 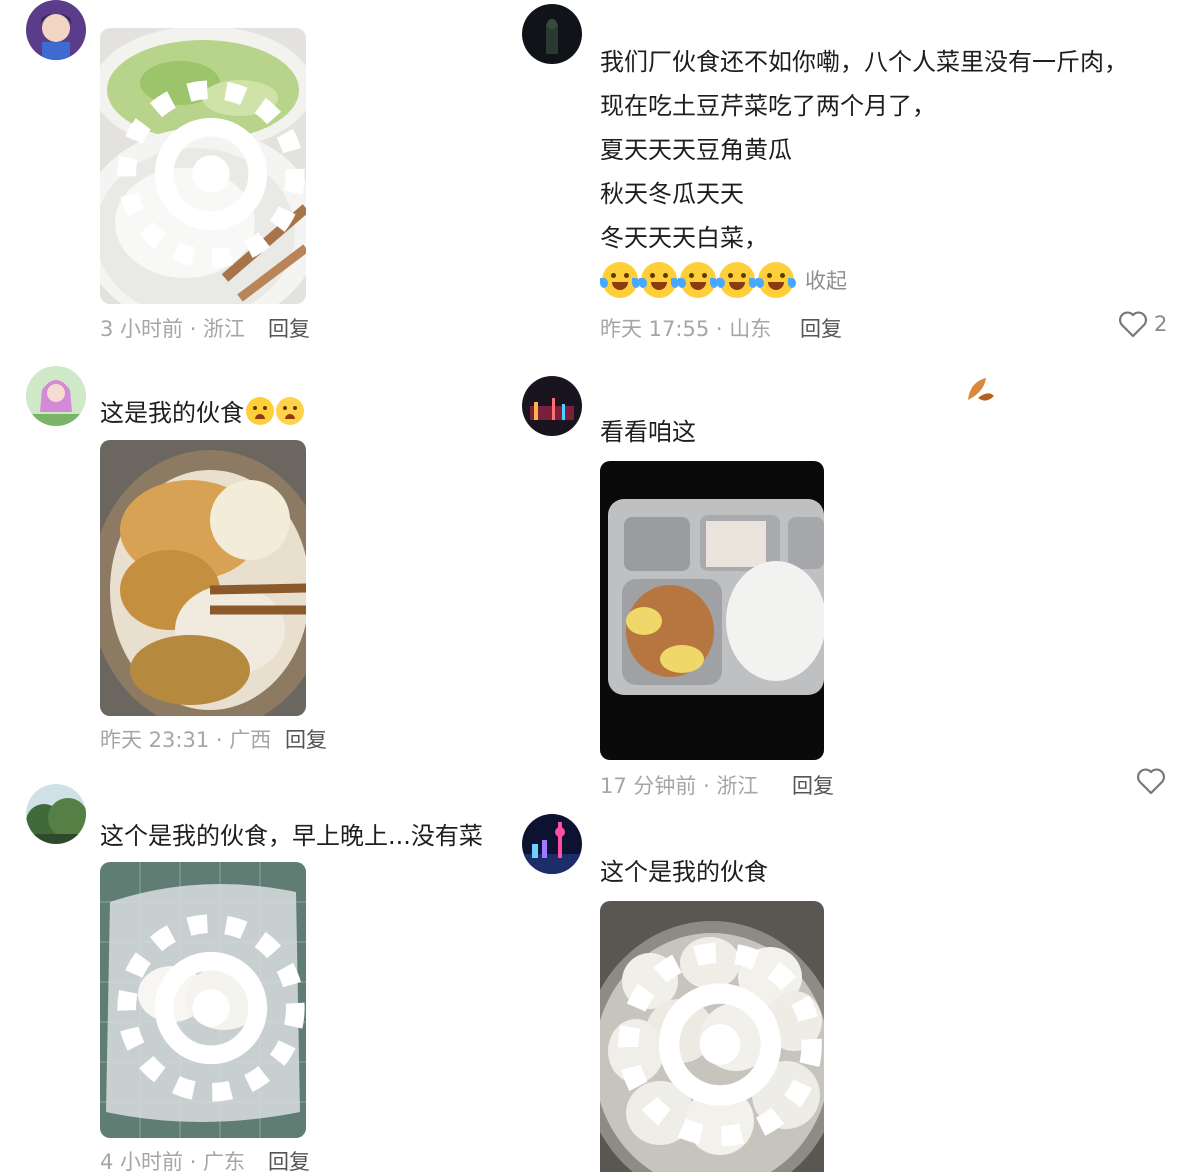 What do you see at coordinates (696, 150) in the screenshot?
I see `comment-text-line: 夏天天天豆角黄瓜` at bounding box center [696, 150].